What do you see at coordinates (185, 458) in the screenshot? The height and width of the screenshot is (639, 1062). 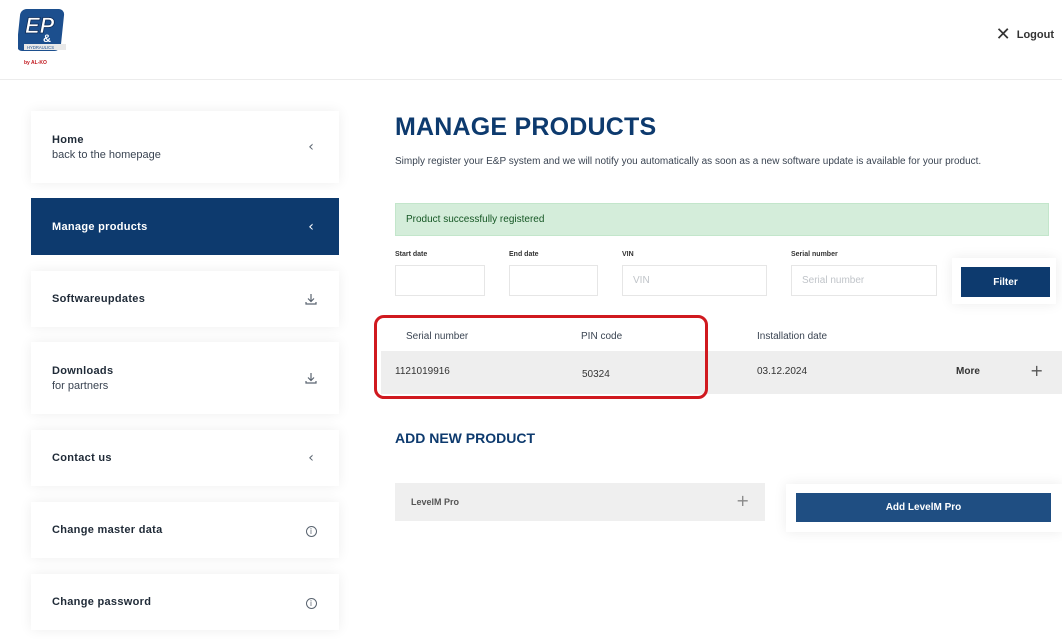 I see `sidebar-item-contact-us: Contact us ‹` at bounding box center [185, 458].